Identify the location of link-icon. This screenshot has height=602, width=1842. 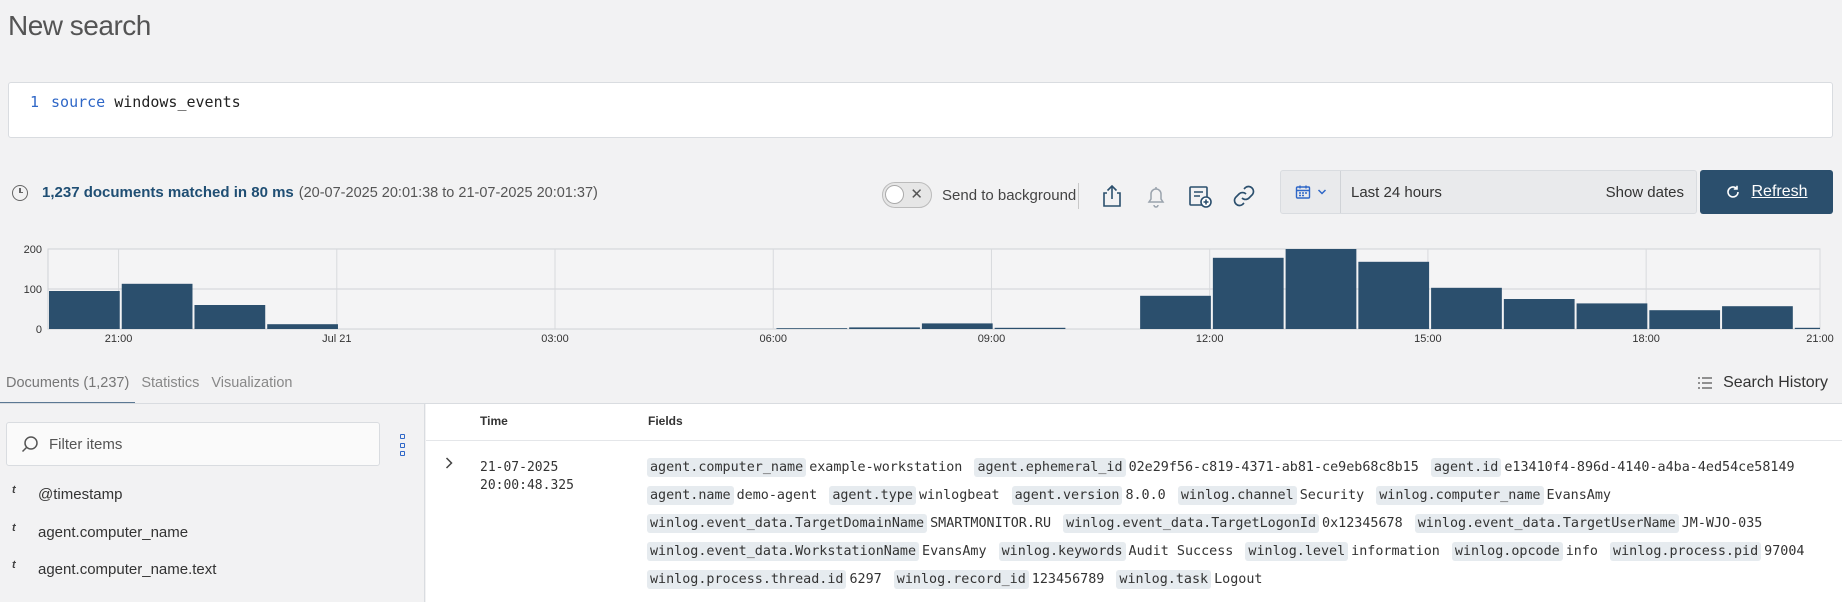
(1244, 196).